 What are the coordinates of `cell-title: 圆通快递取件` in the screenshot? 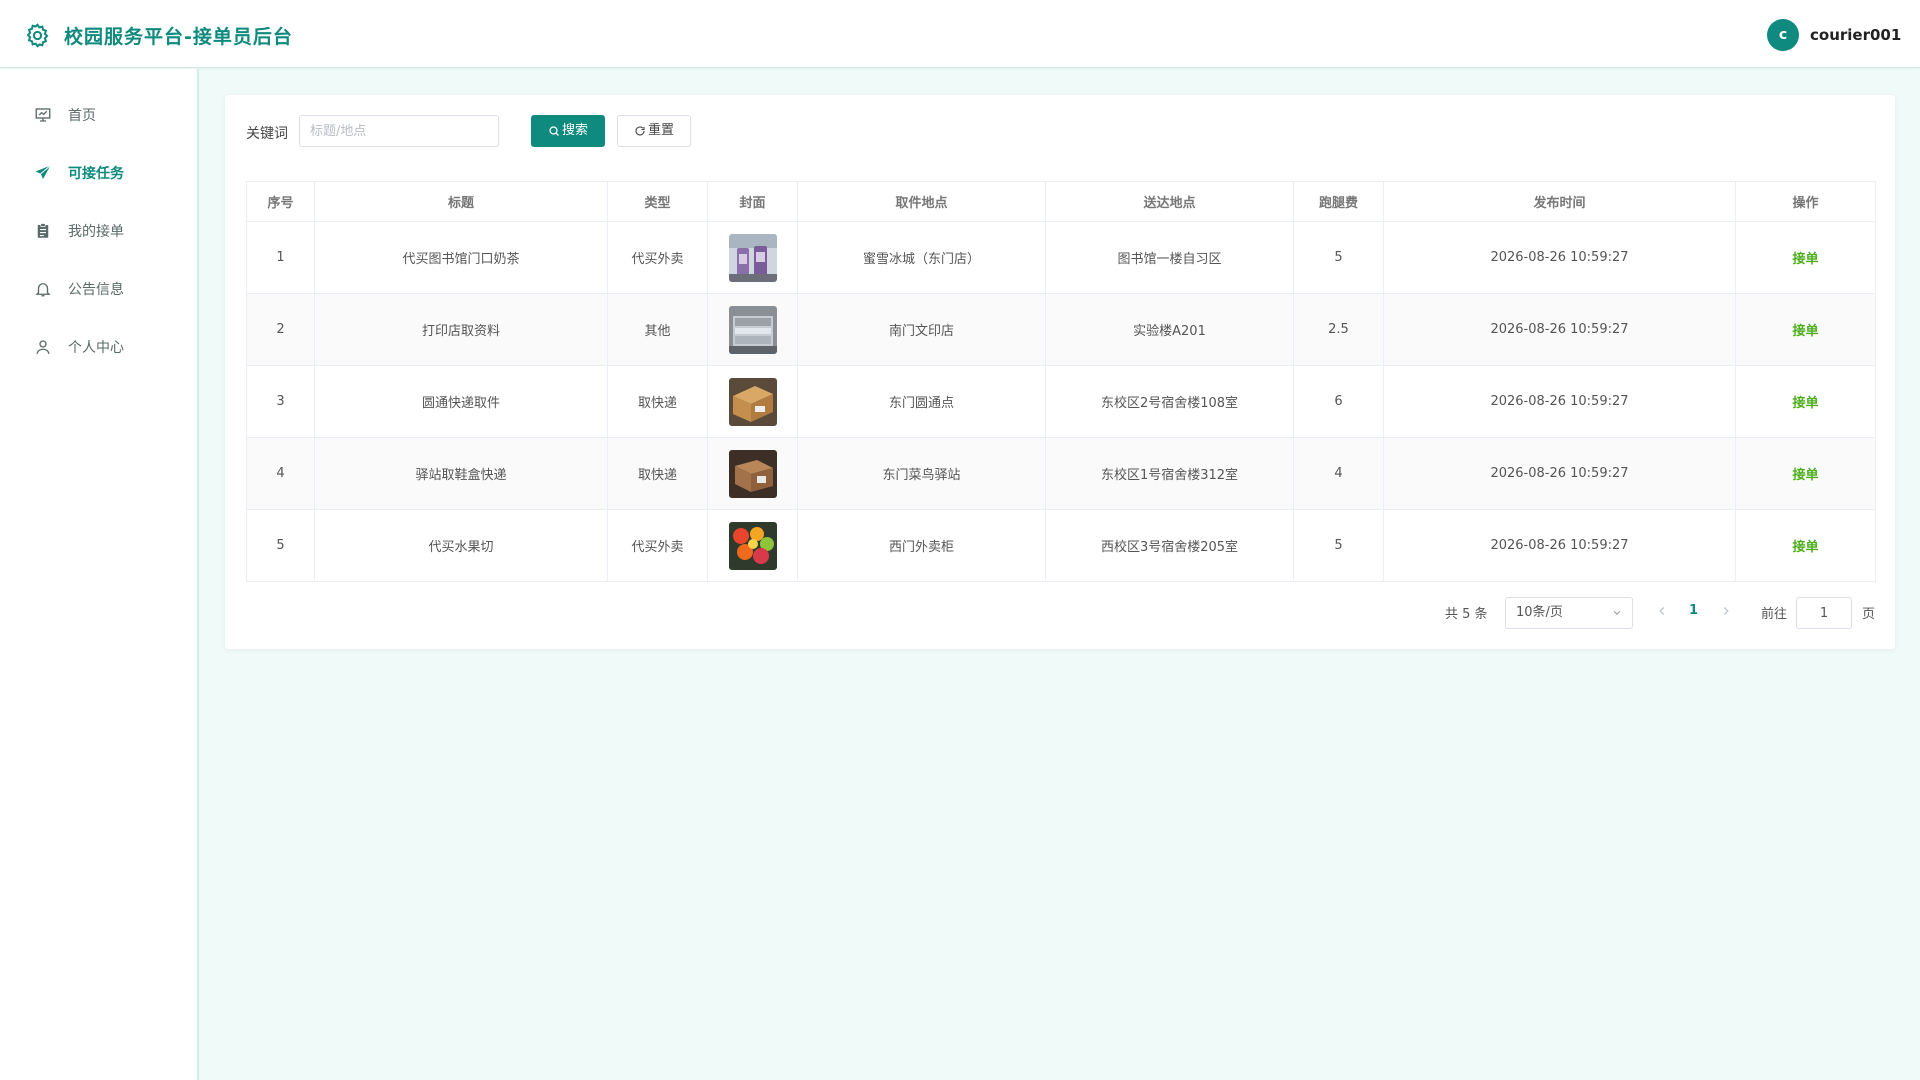 It's located at (461, 401).